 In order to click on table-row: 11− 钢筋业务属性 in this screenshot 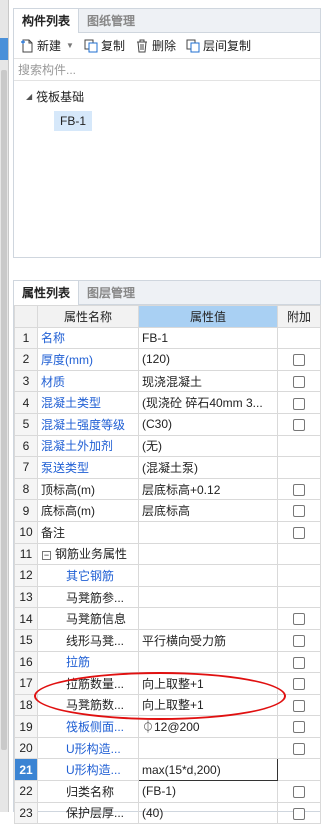, I will do `click(167, 554)`.